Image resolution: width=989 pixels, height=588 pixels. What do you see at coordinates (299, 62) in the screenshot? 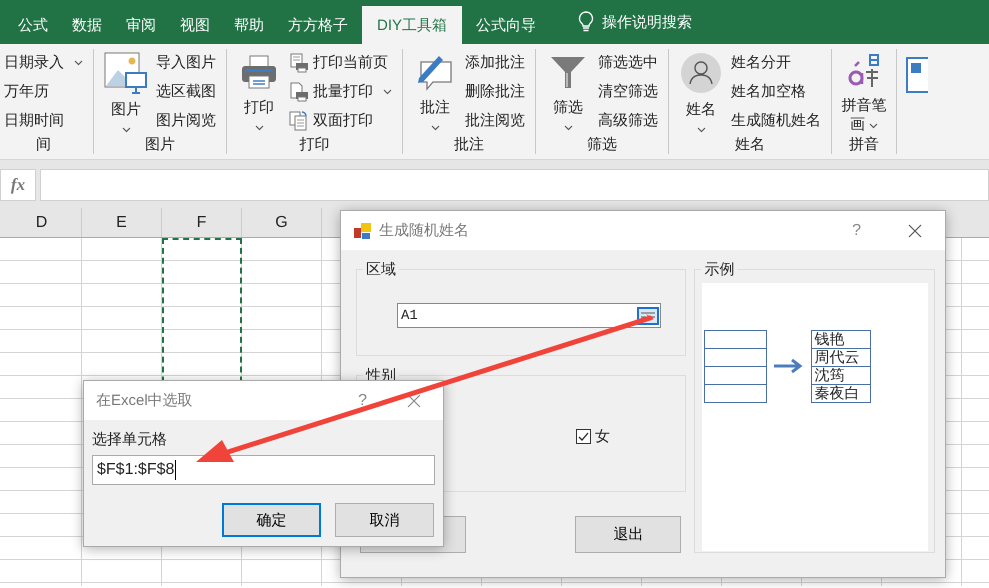
I see `print-page-icon` at bounding box center [299, 62].